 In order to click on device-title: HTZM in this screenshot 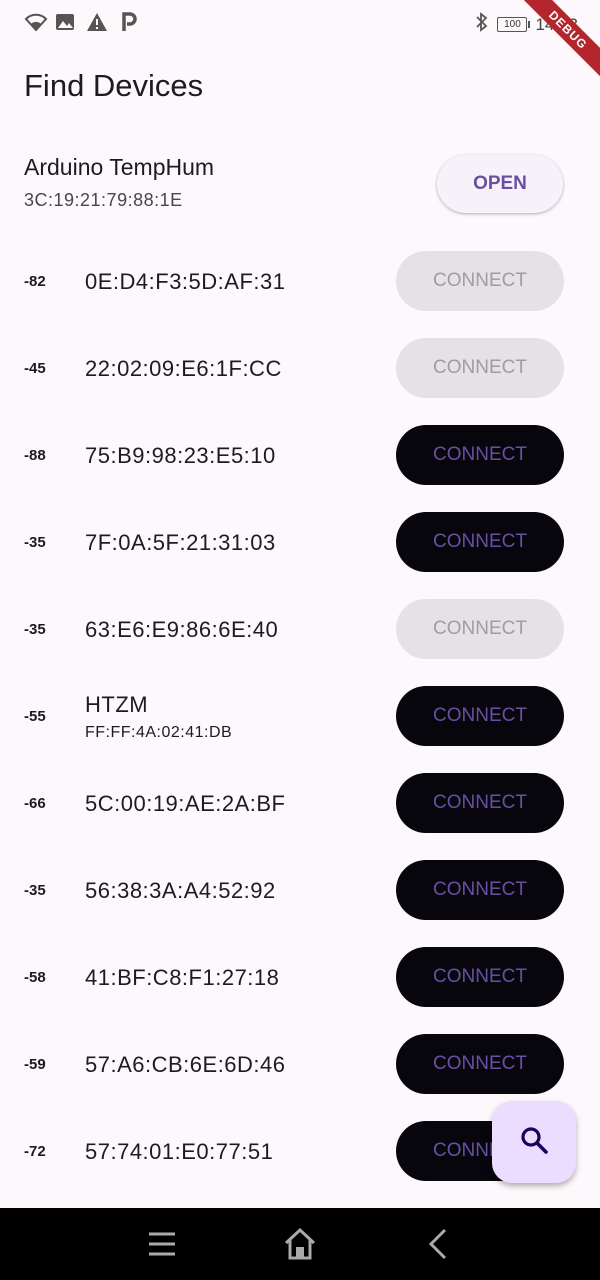, I will do `click(117, 704)`.